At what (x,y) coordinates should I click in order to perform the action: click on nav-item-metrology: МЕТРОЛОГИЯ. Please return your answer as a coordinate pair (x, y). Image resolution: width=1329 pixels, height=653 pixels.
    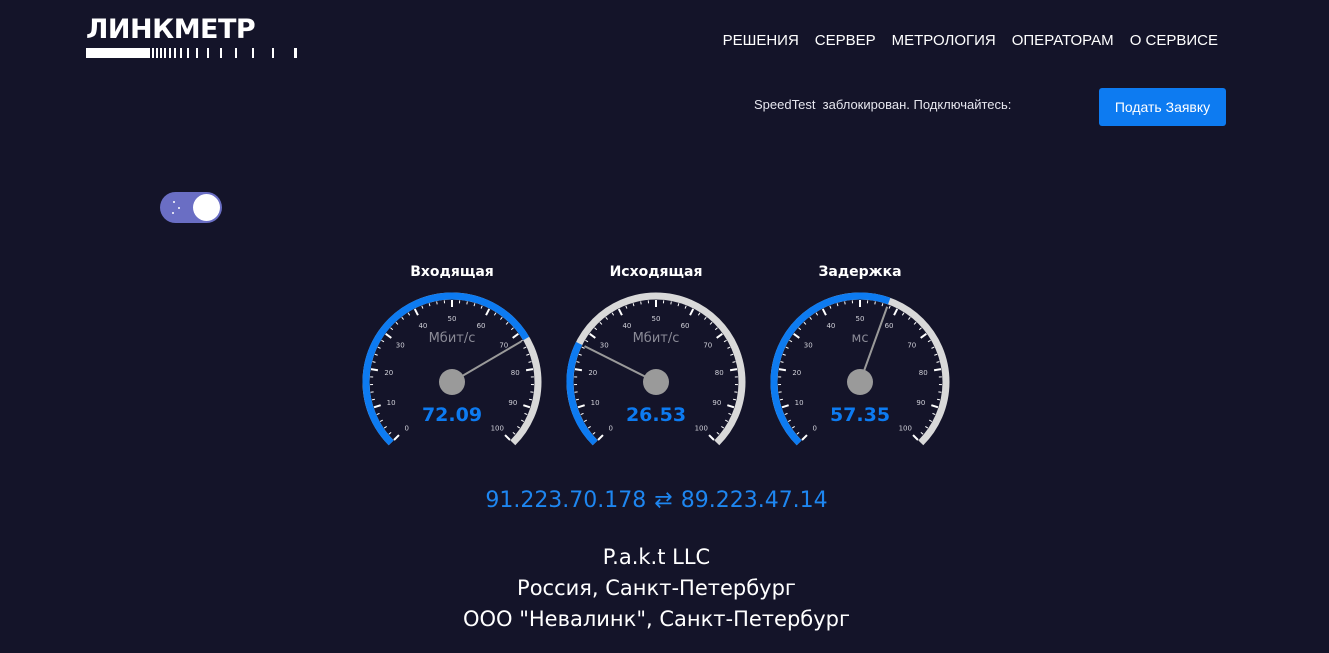
    Looking at the image, I should click on (944, 41).